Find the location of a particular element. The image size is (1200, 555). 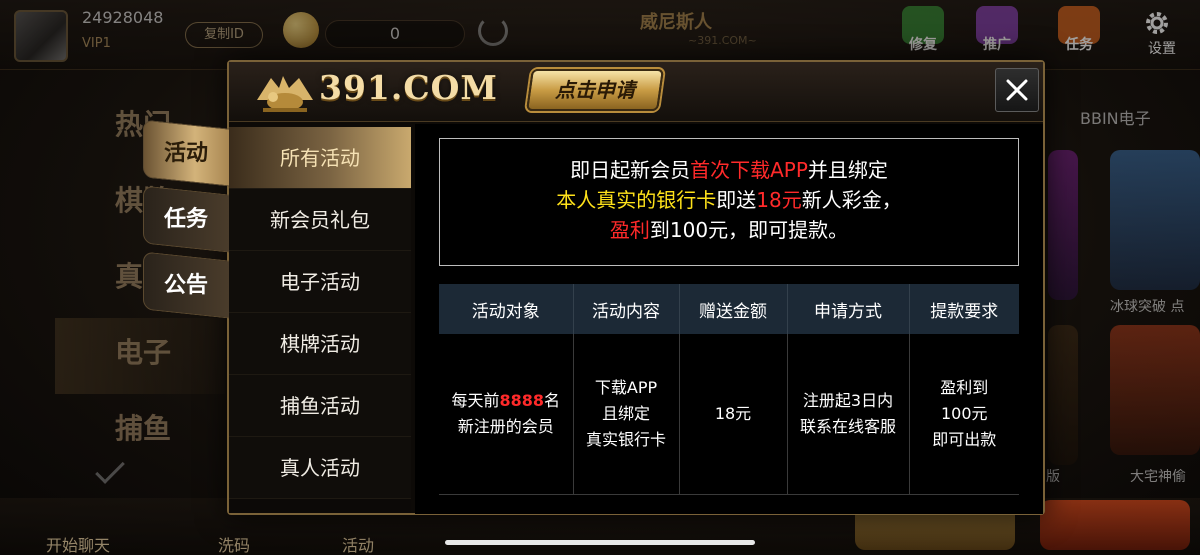

bbin-label: BBIN电子 is located at coordinates (1115, 118).